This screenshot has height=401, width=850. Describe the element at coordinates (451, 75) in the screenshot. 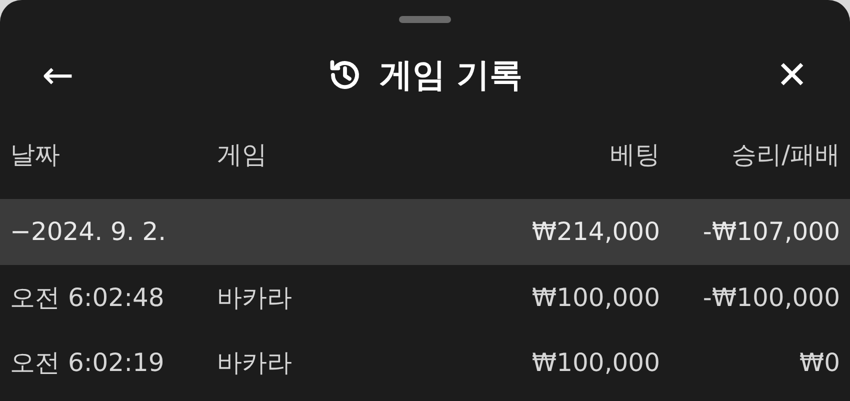

I see `sheet-title: 게임 기록` at that location.